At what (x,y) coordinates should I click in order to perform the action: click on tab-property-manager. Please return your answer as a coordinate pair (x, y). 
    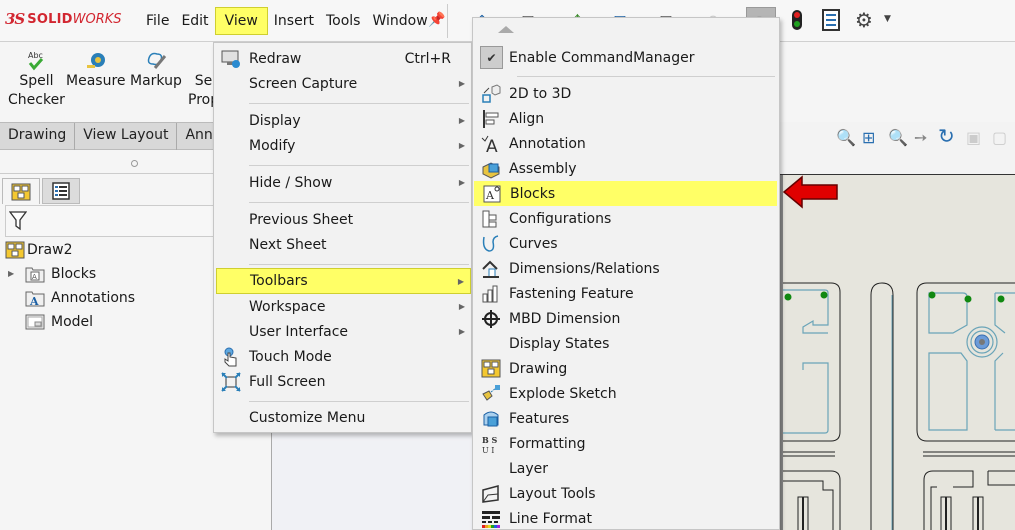
    Looking at the image, I should click on (61, 191).